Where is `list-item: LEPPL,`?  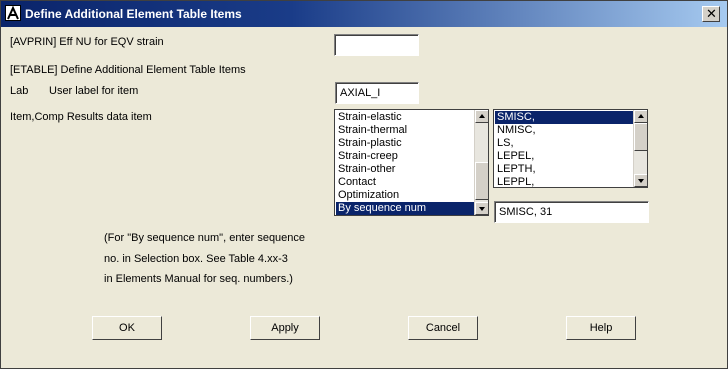 list-item: LEPPL, is located at coordinates (564, 181).